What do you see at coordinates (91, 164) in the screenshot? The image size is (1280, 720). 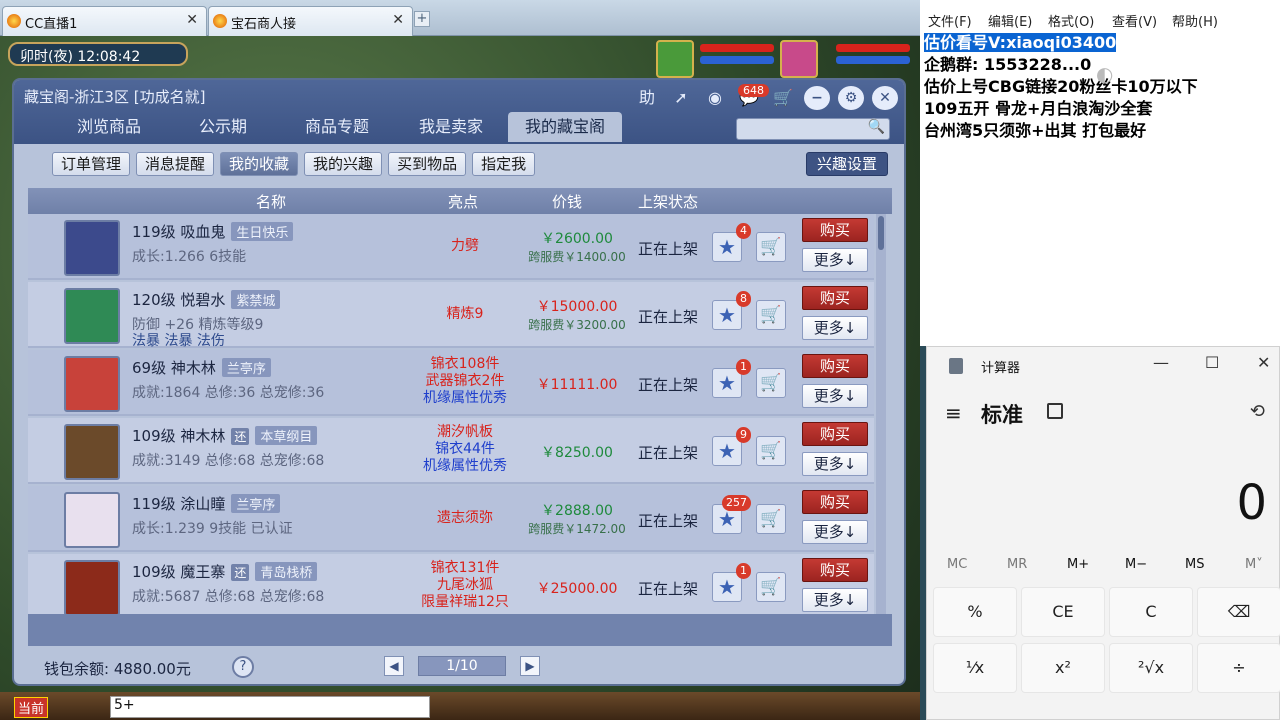 I see `orders-button: 订单管理` at bounding box center [91, 164].